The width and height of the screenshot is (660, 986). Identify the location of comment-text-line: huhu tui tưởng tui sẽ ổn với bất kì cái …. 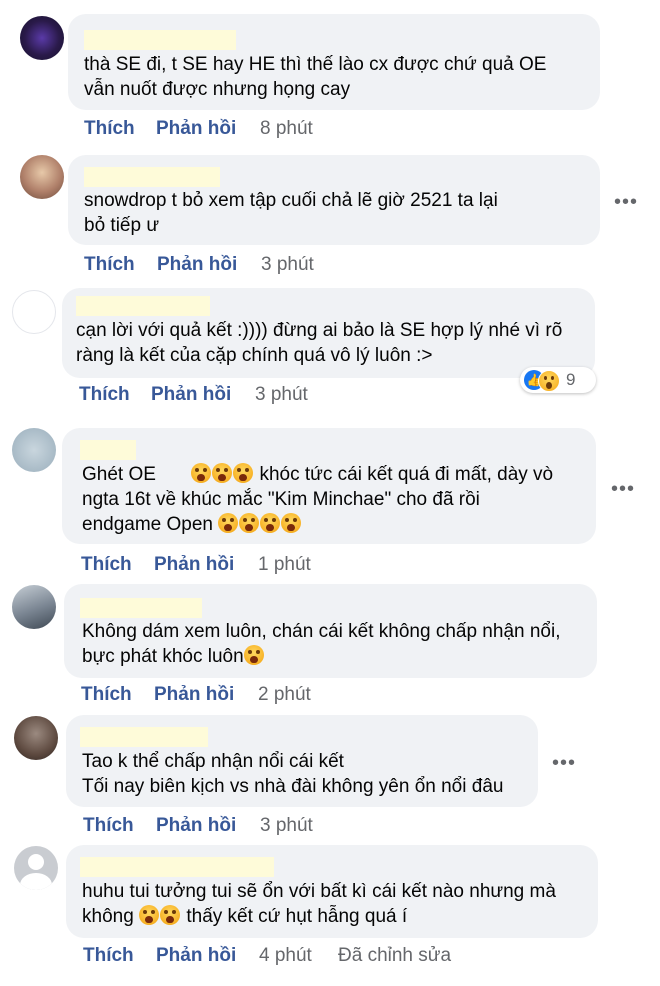
(319, 891).